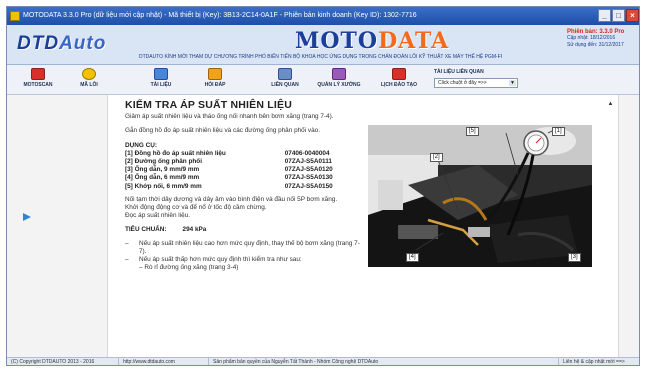  I want to click on scanner-icon, so click(38, 74).